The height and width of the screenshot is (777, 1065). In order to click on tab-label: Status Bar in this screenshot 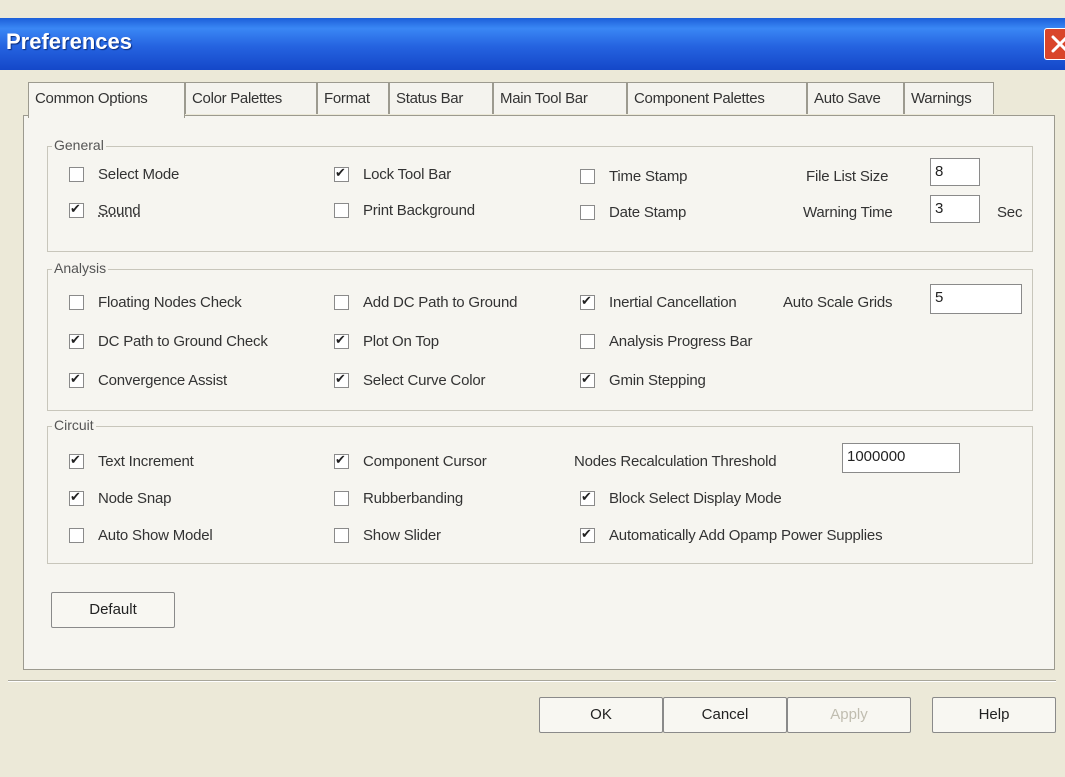, I will do `click(430, 98)`.